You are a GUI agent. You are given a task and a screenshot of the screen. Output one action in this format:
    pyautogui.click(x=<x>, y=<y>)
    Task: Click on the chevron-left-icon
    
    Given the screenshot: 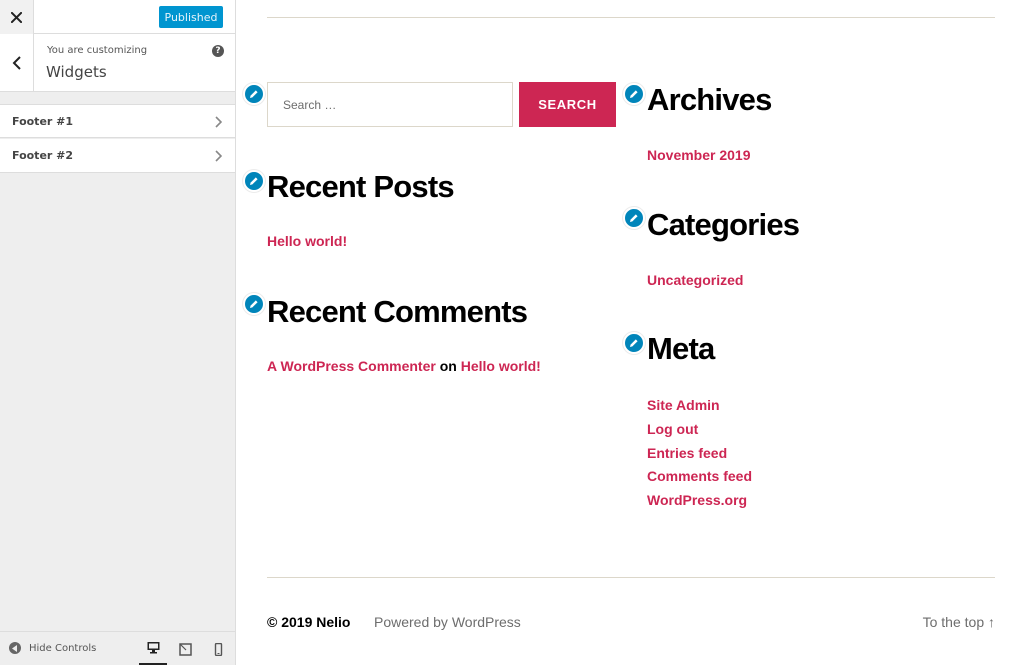 What is the action you would take?
    pyautogui.click(x=16, y=62)
    